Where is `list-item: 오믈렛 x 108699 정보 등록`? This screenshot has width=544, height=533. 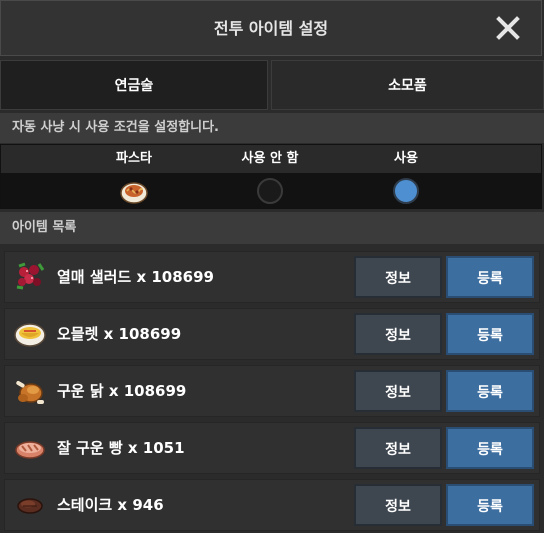
list-item: 오믈렛 x 108699 정보 등록 is located at coordinates (272, 334).